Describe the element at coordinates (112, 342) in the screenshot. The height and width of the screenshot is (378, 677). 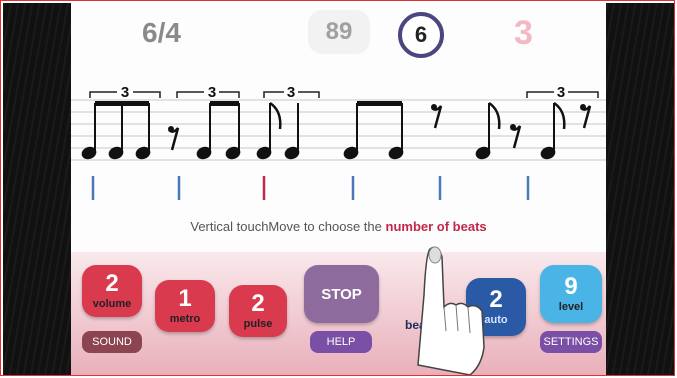
I see `sound-button: SOUND` at that location.